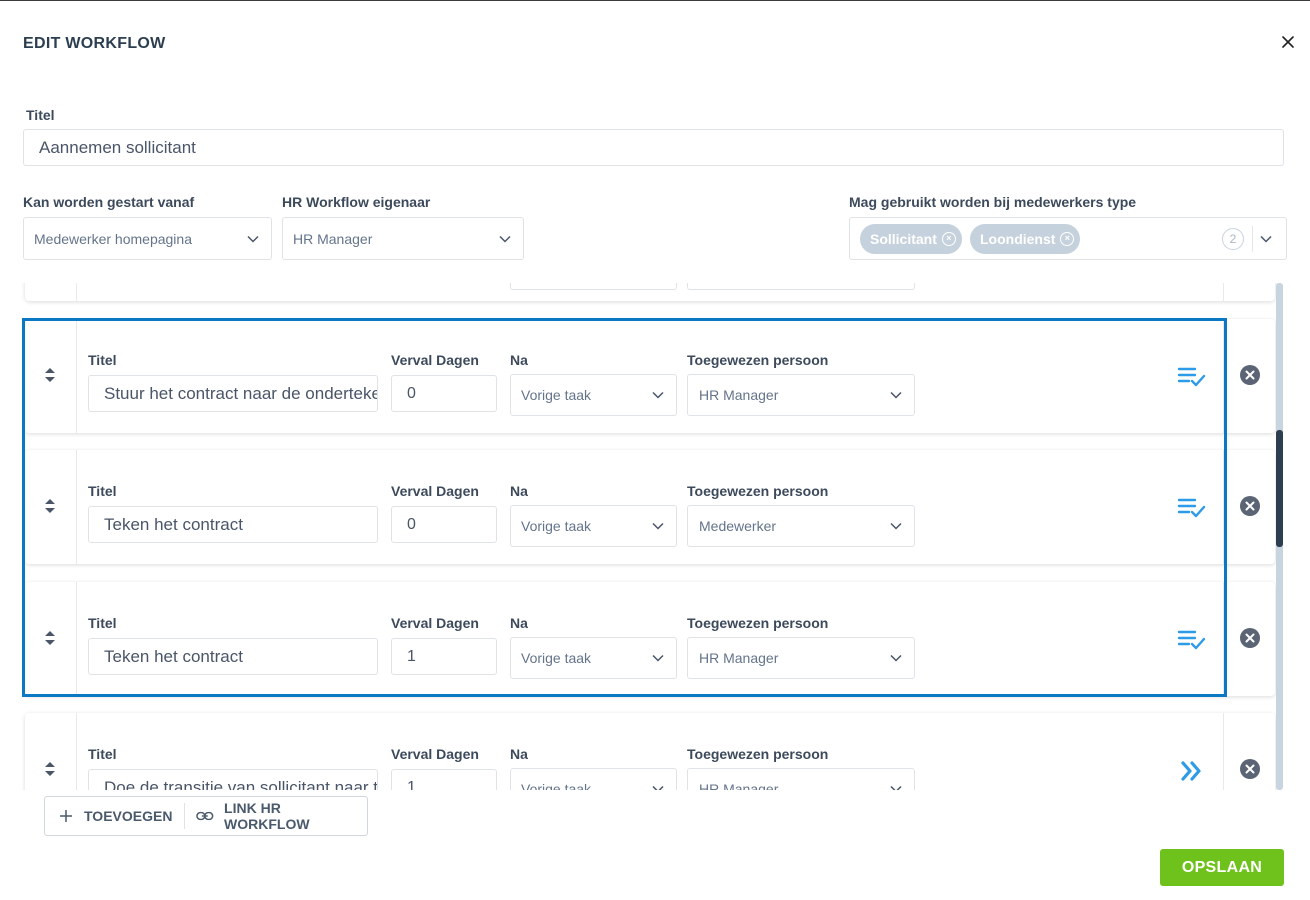 The width and height of the screenshot is (1310, 900). Describe the element at coordinates (333, 238) in the screenshot. I see `owner-value: HR Manager` at that location.